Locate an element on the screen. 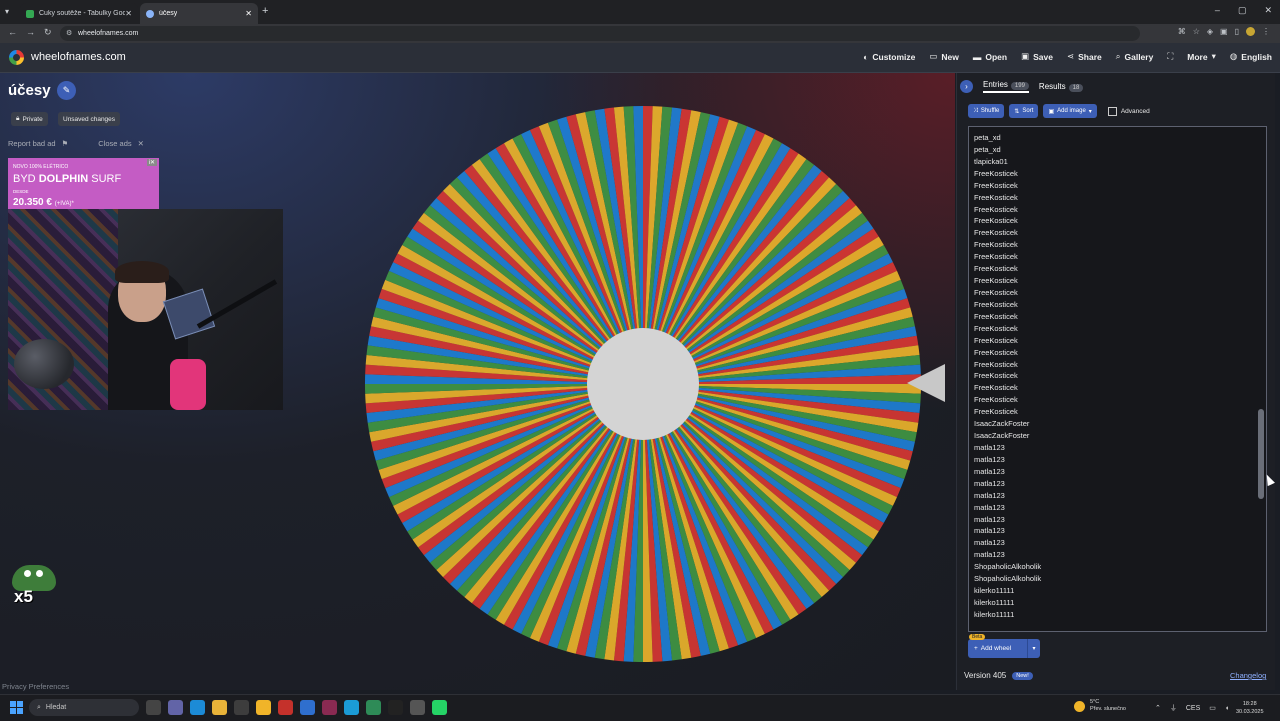  terminal-icon is located at coordinates (395, 707).